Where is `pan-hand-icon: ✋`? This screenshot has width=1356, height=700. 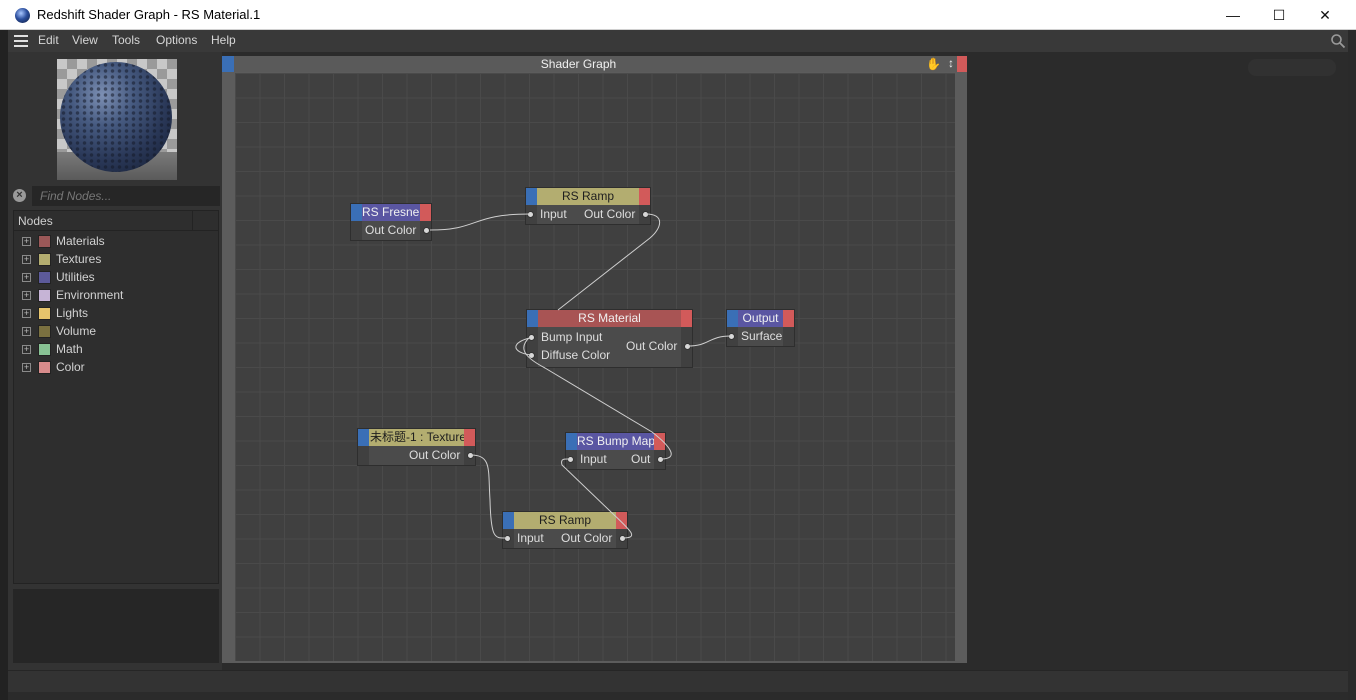 pan-hand-icon: ✋ is located at coordinates (933, 64).